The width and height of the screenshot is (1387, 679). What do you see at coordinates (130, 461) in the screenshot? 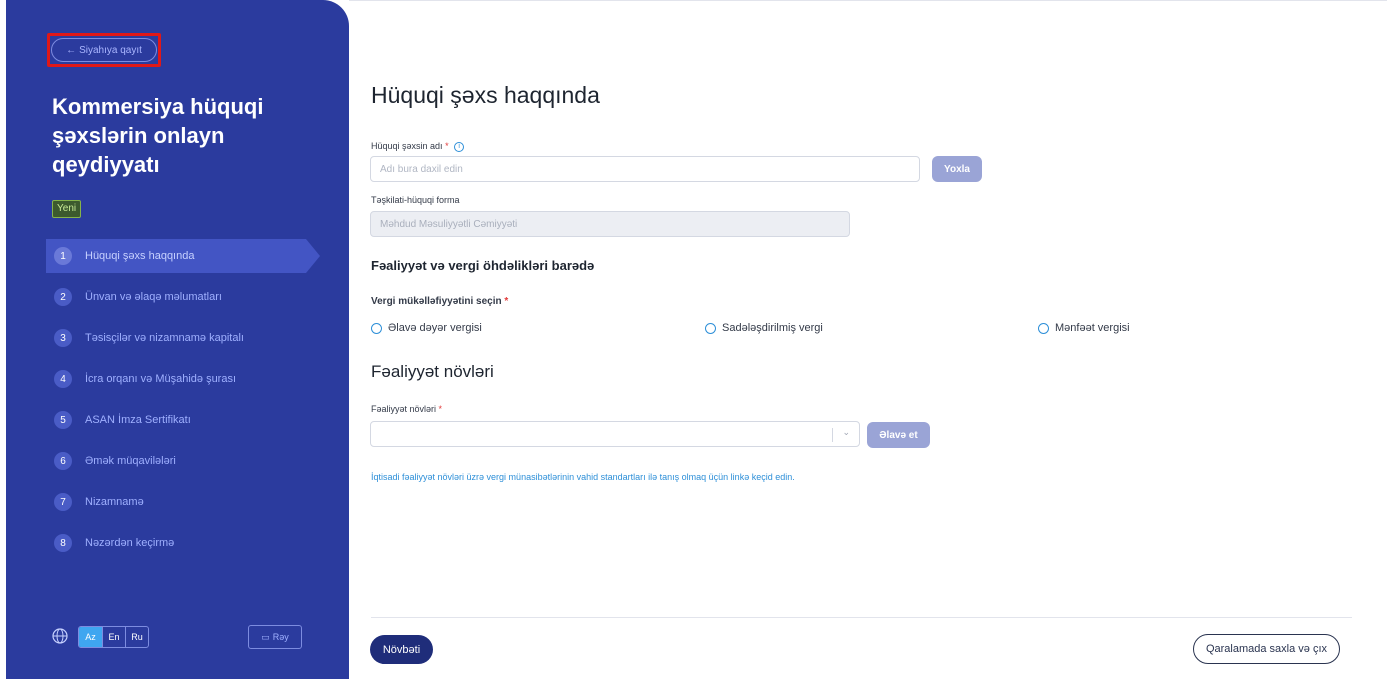
I see `step-label: Əmək müqavilələri` at bounding box center [130, 461].